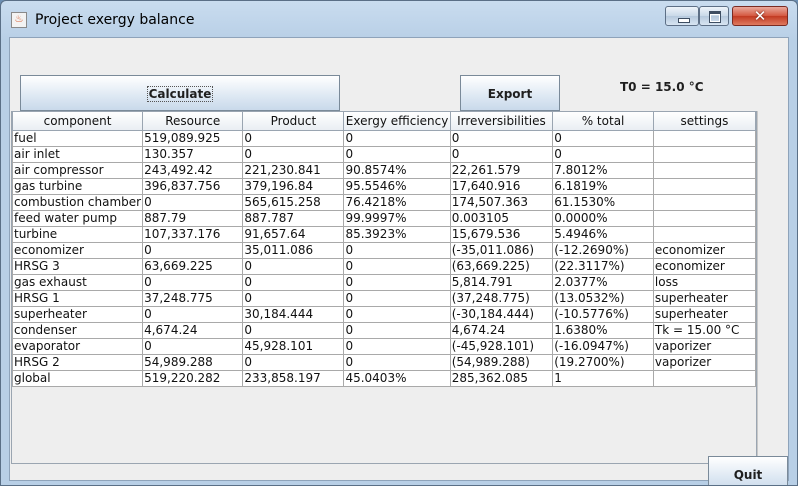 Image resolution: width=798 pixels, height=486 pixels. What do you see at coordinates (180, 93) in the screenshot?
I see `calculate-button: Calculate` at bounding box center [180, 93].